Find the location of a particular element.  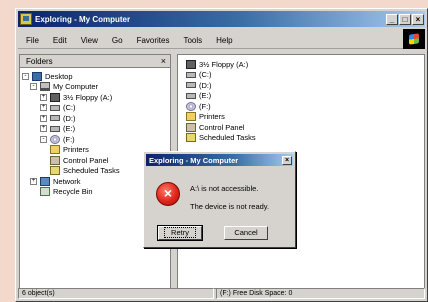

list-item: 3½ Floppy (A:) is located at coordinates (305, 64).